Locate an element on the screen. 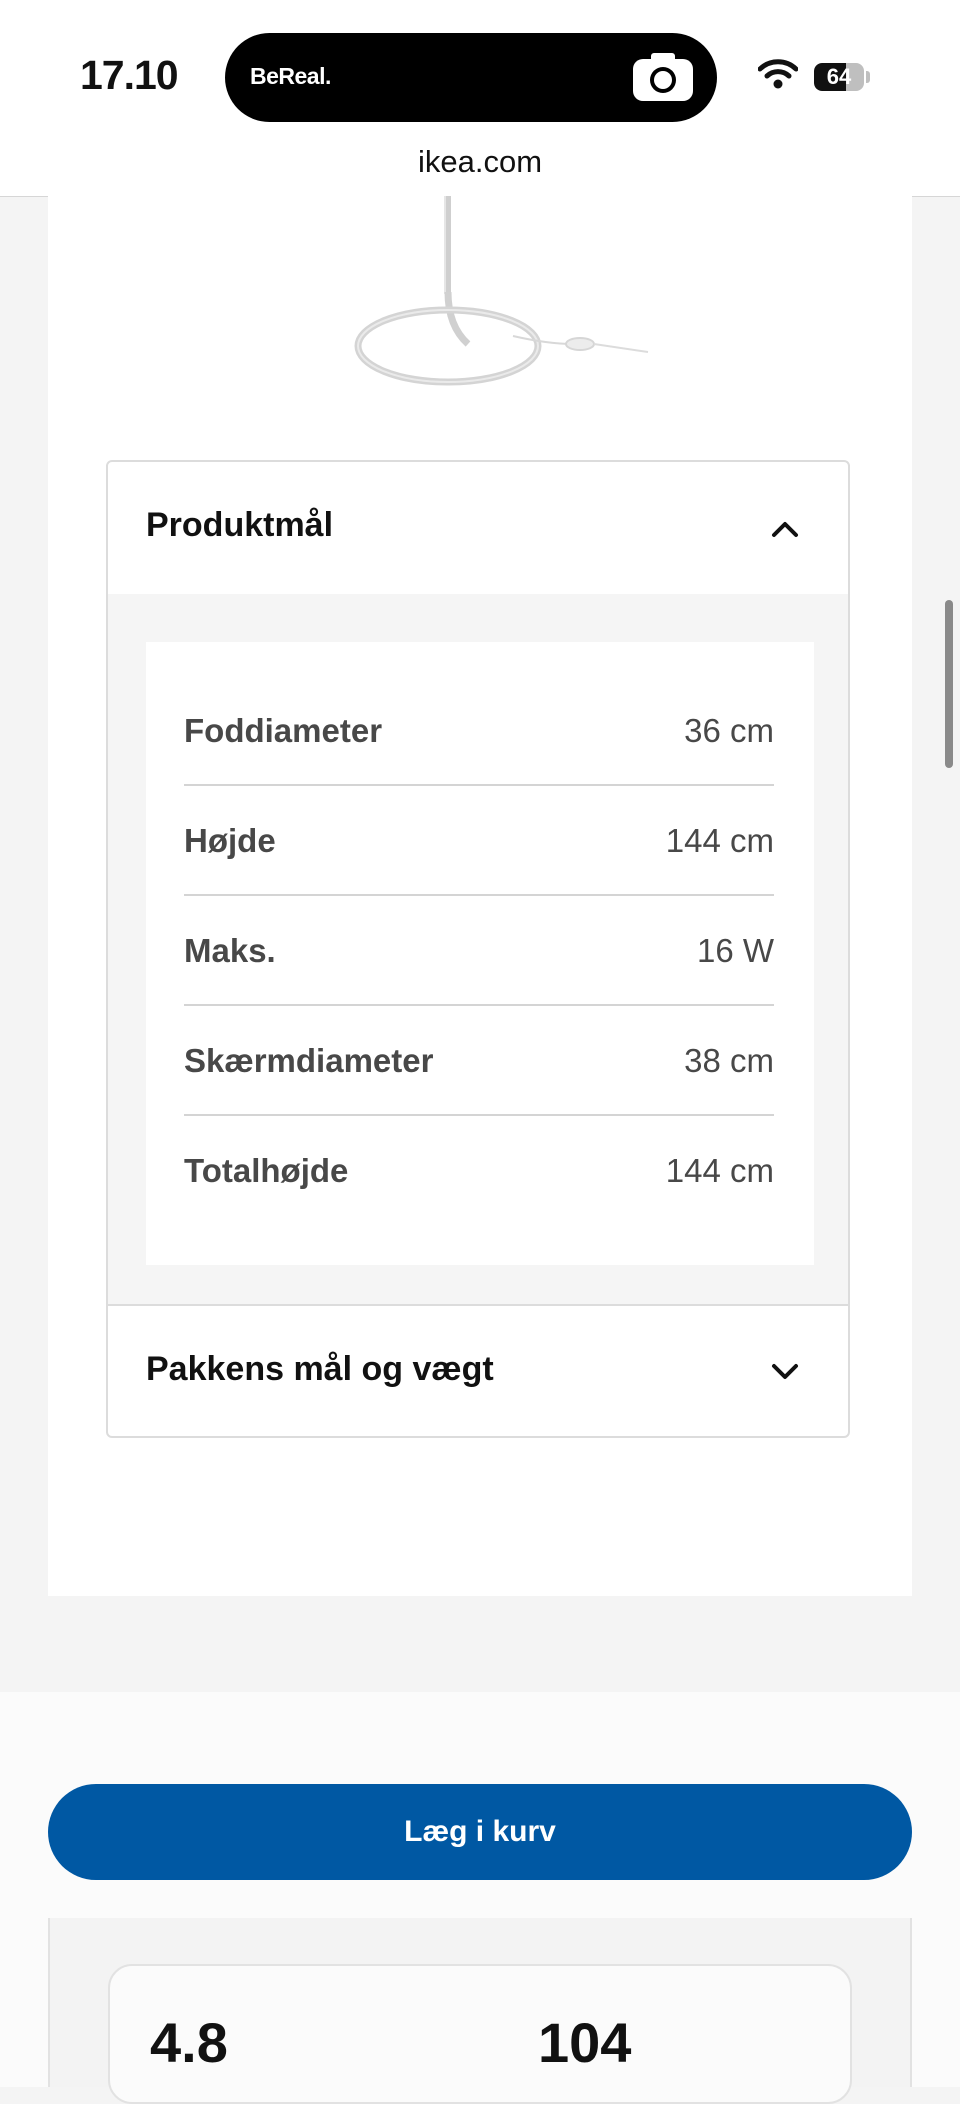 The image size is (960, 2104). section-gap is located at coordinates (480, 1644).